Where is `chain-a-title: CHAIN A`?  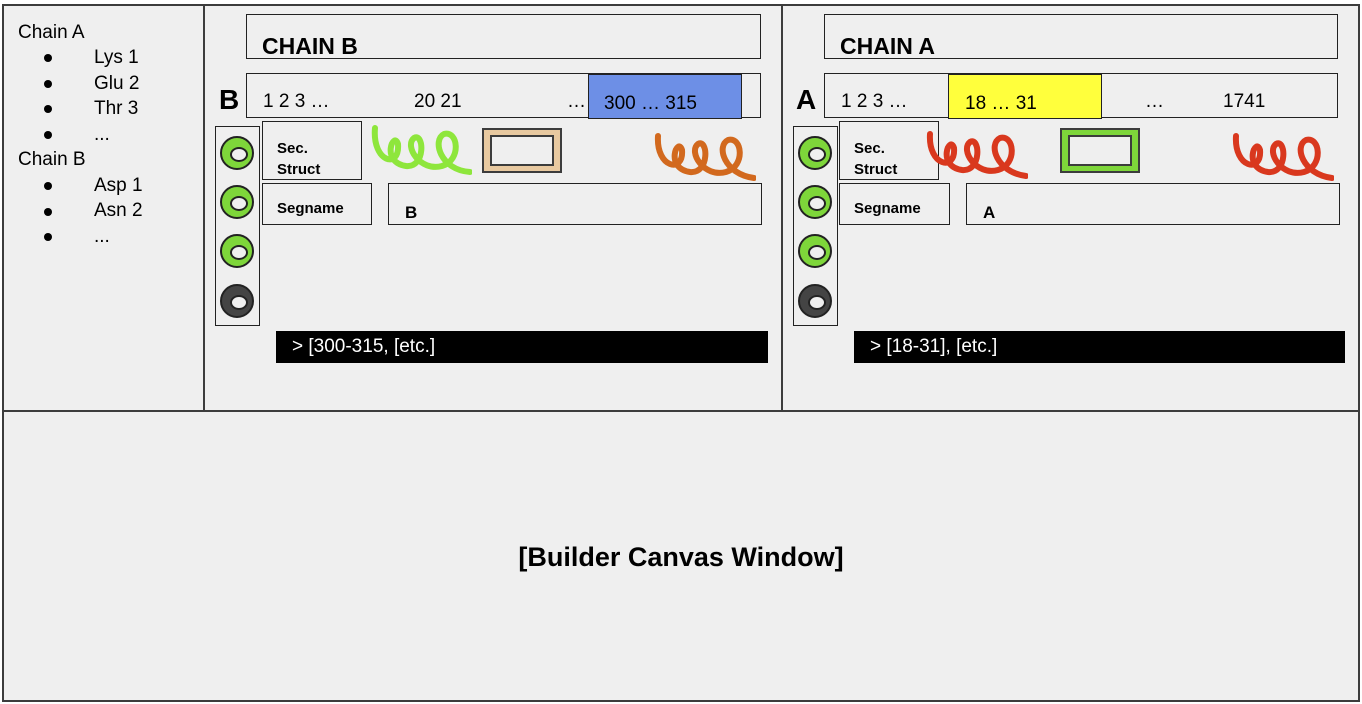 chain-a-title: CHAIN A is located at coordinates (887, 46).